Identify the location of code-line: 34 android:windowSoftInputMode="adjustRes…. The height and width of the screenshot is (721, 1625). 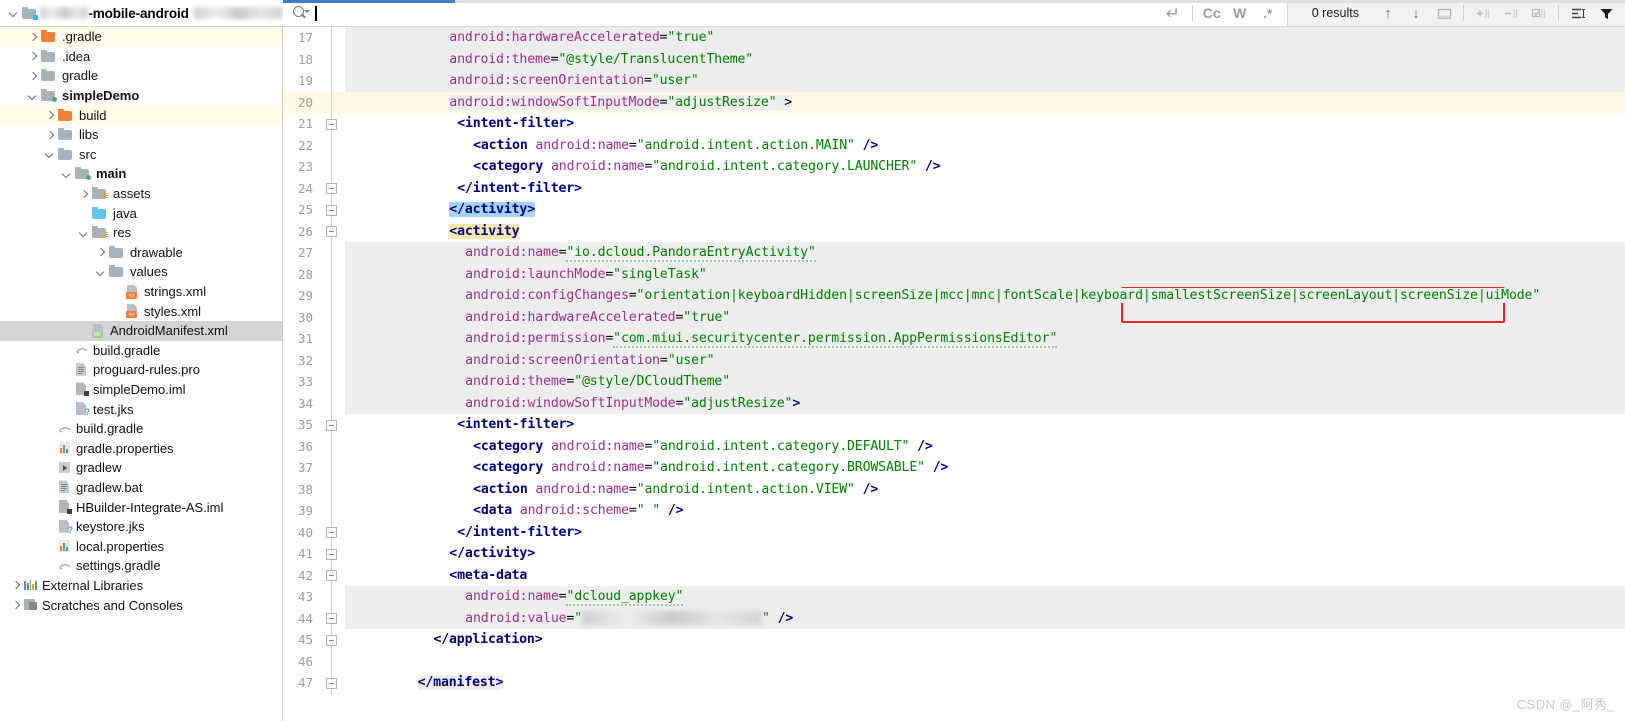
(954, 403).